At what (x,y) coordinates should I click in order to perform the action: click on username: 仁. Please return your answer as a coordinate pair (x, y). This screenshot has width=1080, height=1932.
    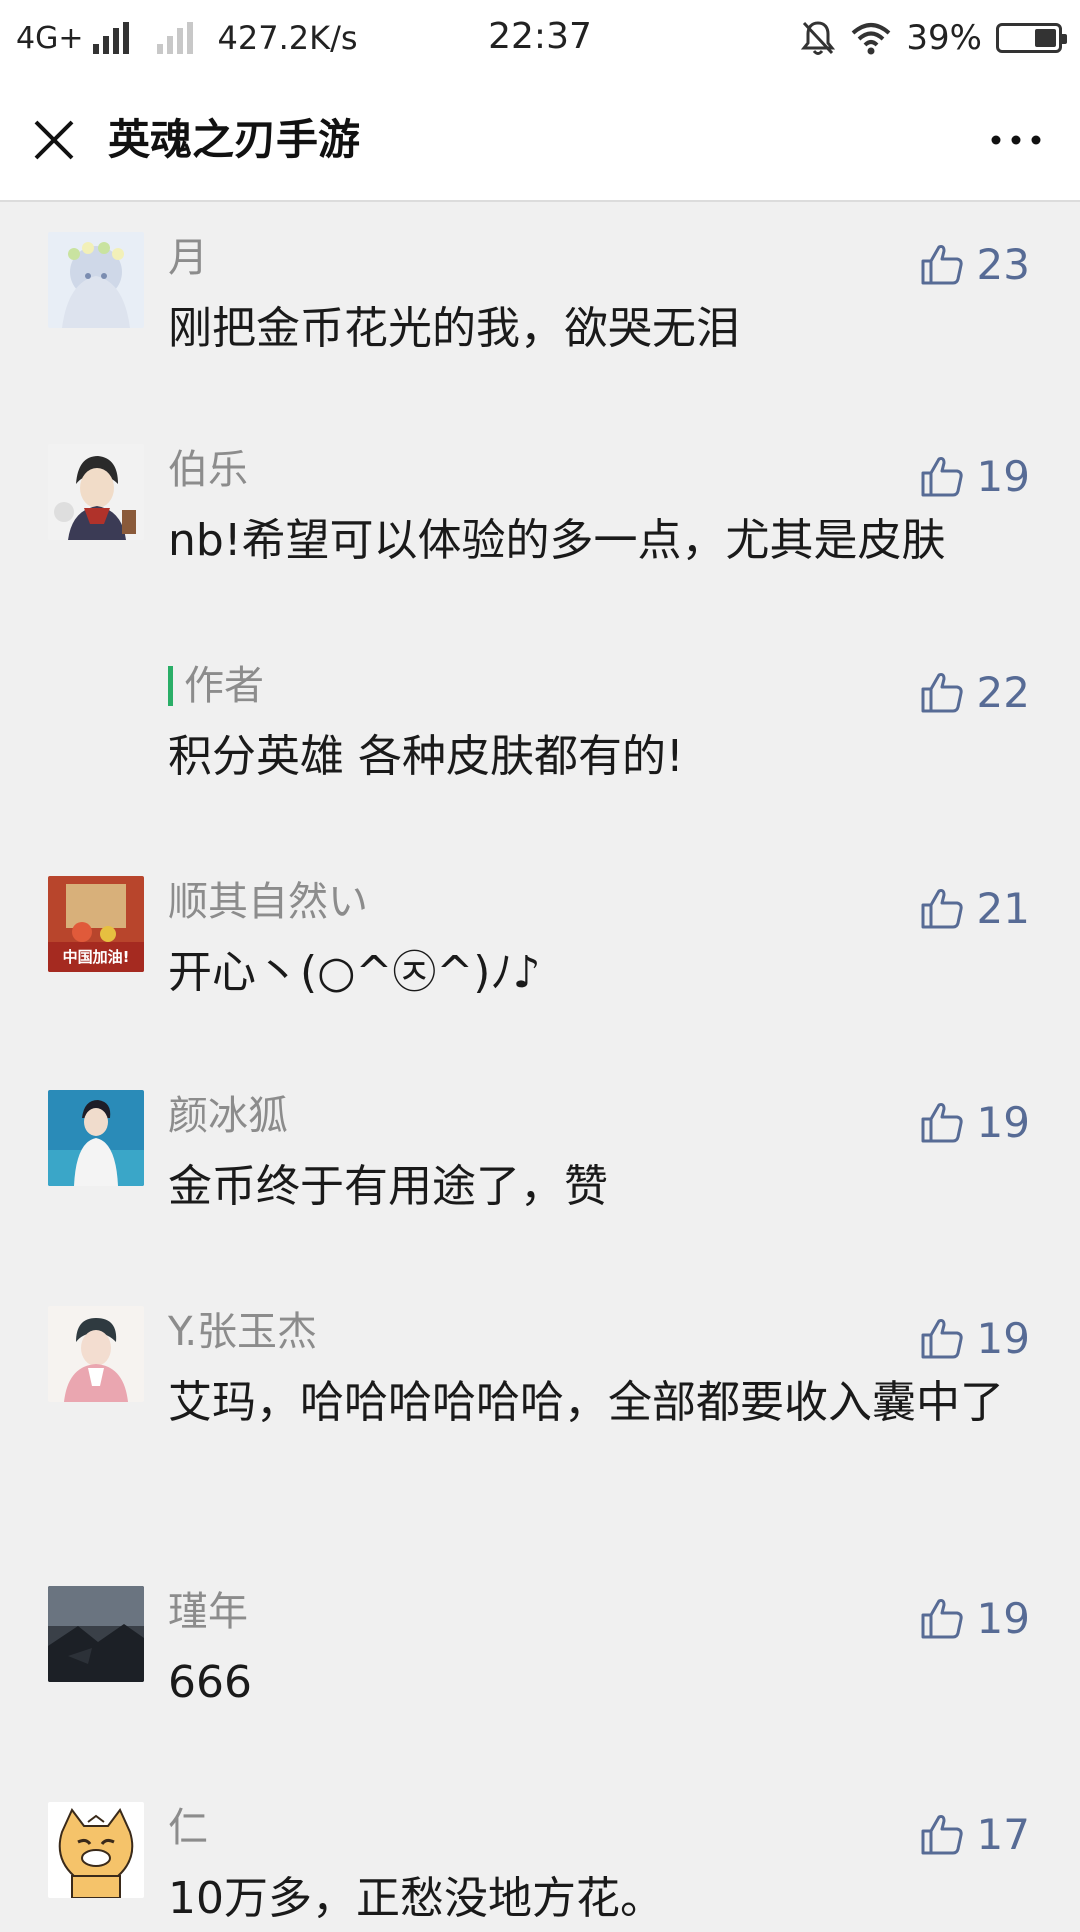
    Looking at the image, I should click on (188, 1828).